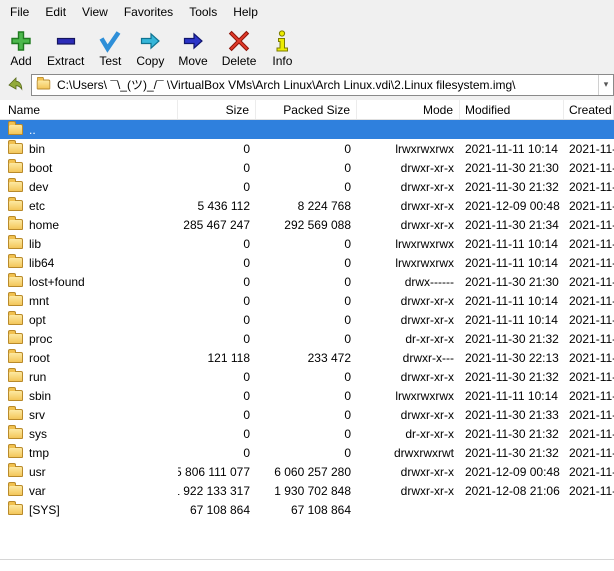  What do you see at coordinates (95, 12) in the screenshot?
I see `menu-view: View` at bounding box center [95, 12].